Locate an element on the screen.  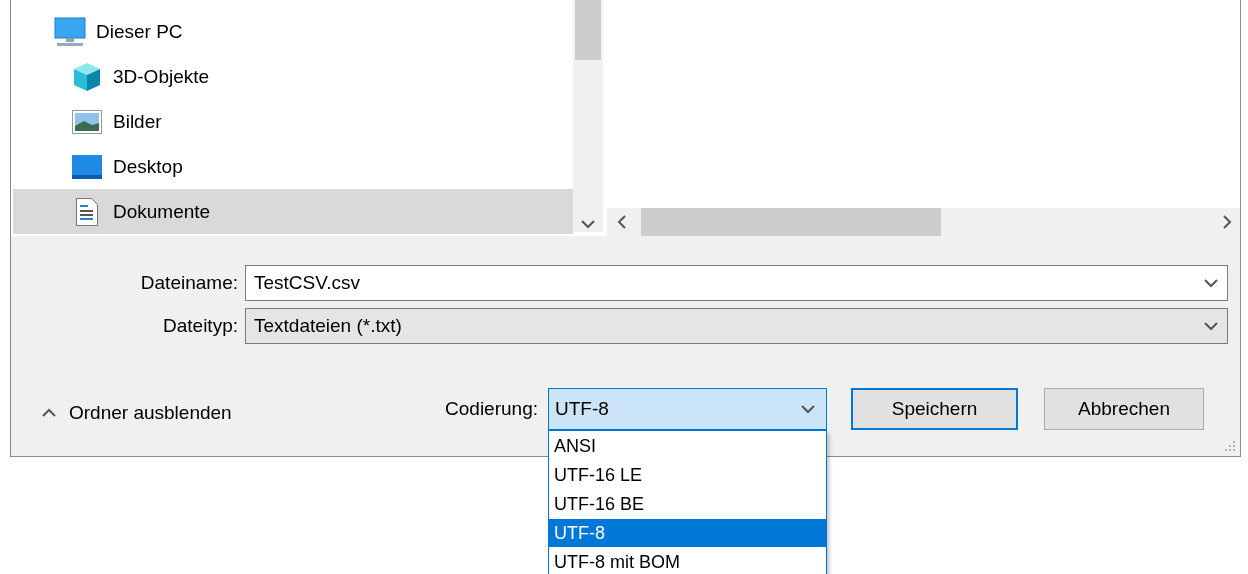
nav-item: Desktop is located at coordinates (293, 166).